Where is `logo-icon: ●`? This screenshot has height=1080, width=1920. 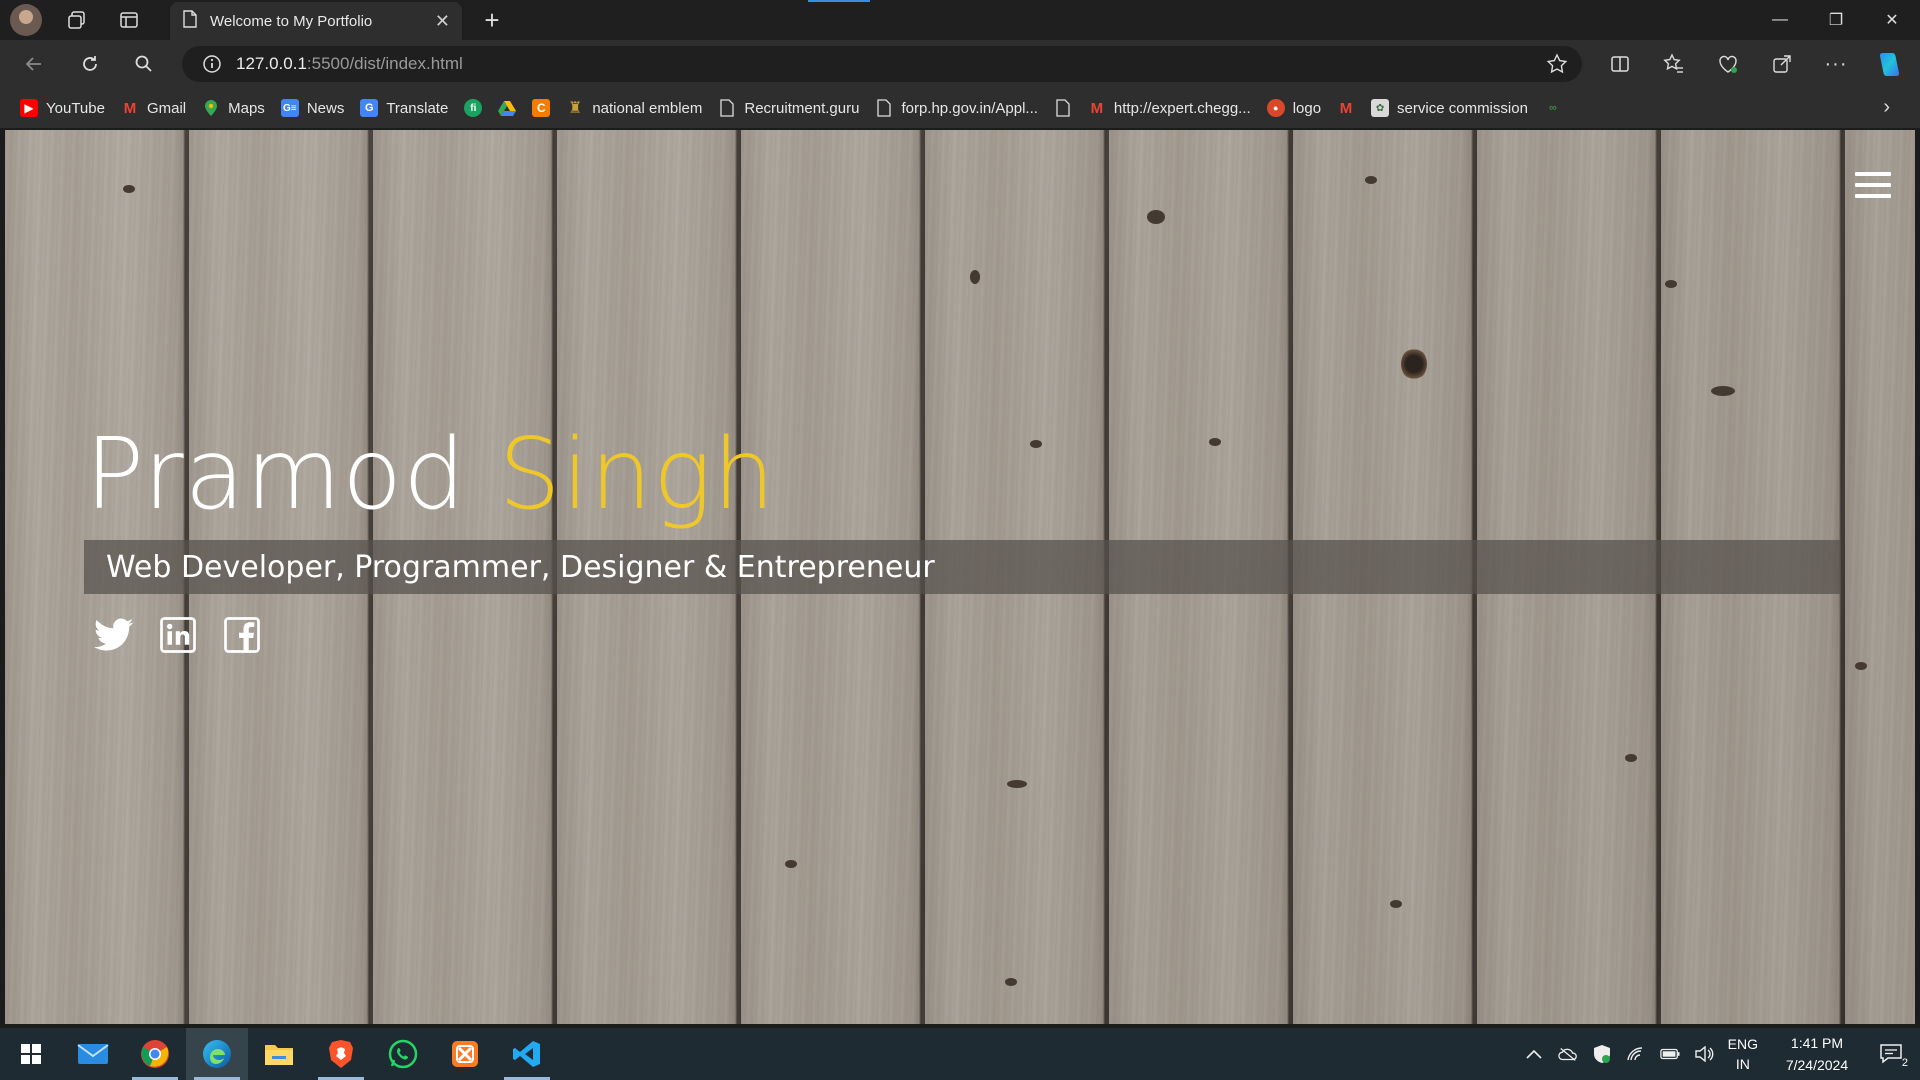 logo-icon: ● is located at coordinates (1275, 108).